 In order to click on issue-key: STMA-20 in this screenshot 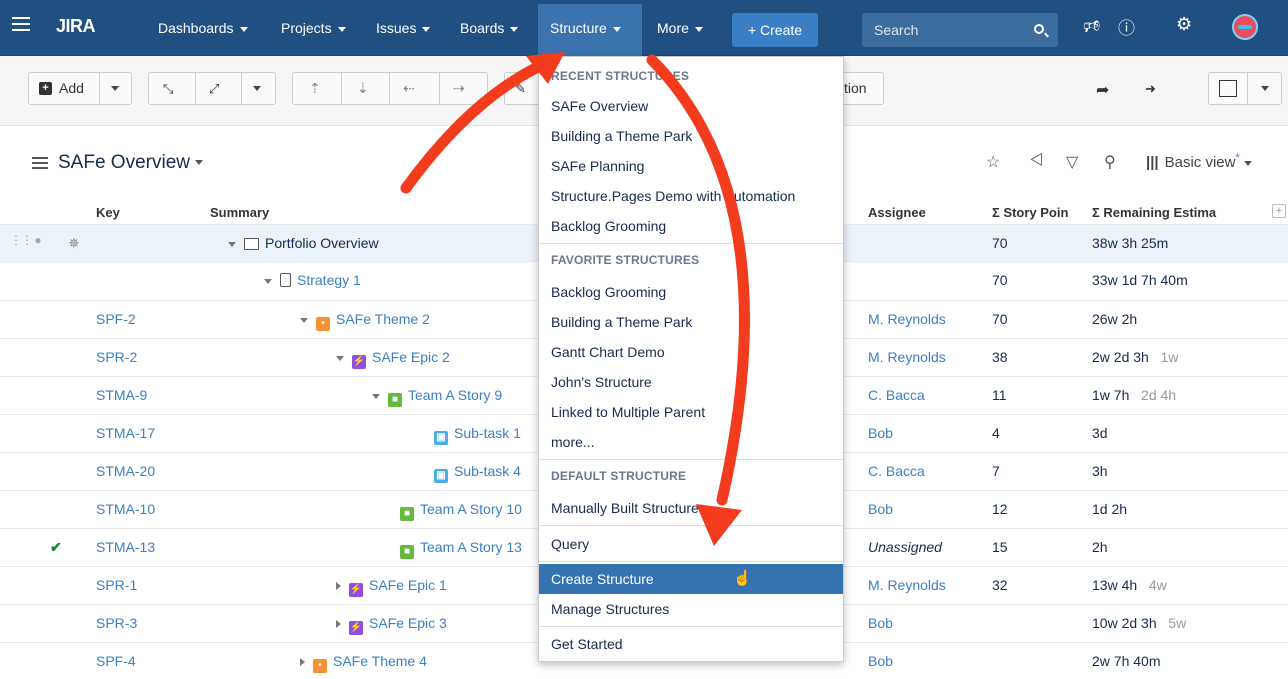, I will do `click(125, 471)`.